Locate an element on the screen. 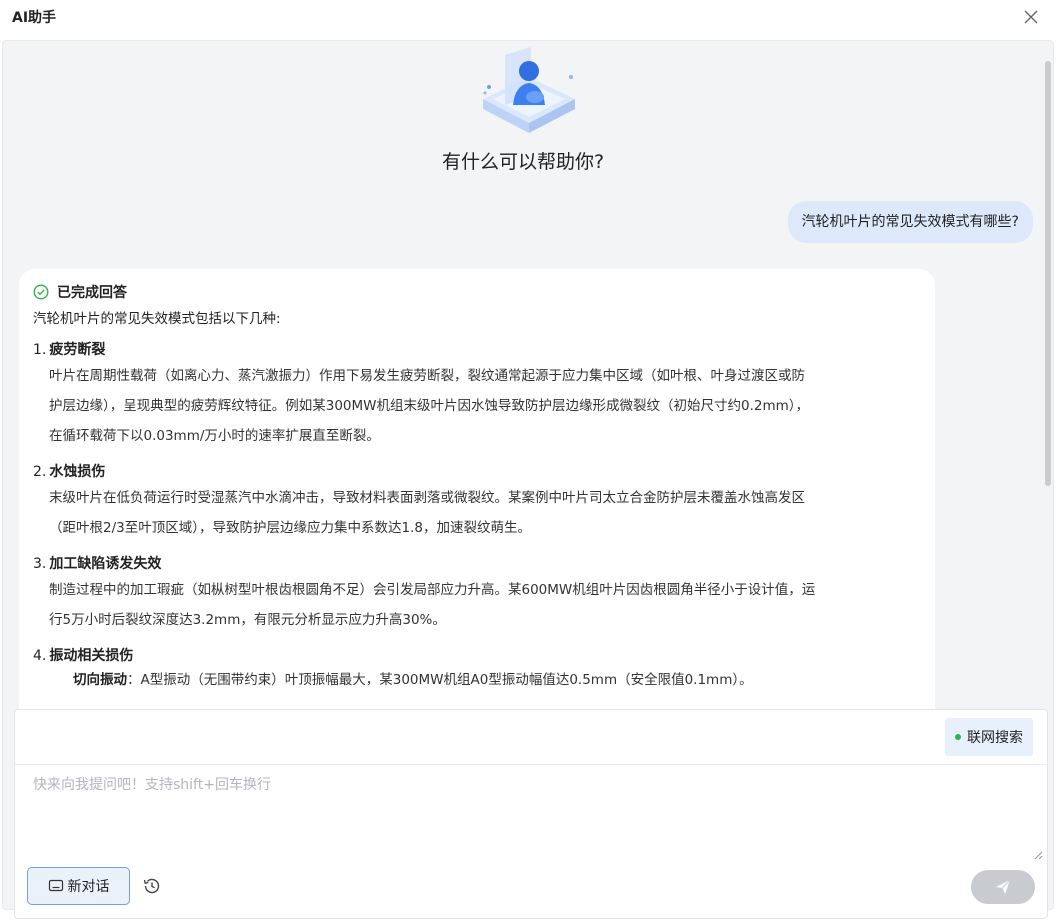 The image size is (1056, 921). web-search-label: 联网搜索 is located at coordinates (995, 738).